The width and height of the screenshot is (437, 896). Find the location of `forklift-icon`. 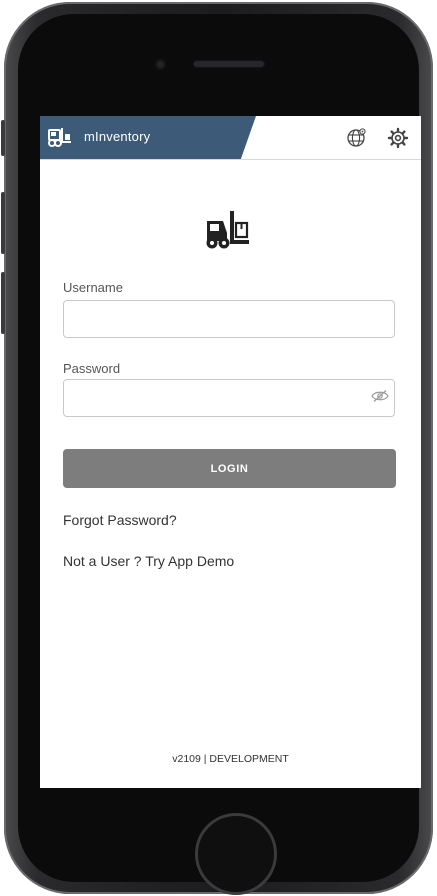

forklift-icon is located at coordinates (59, 137).